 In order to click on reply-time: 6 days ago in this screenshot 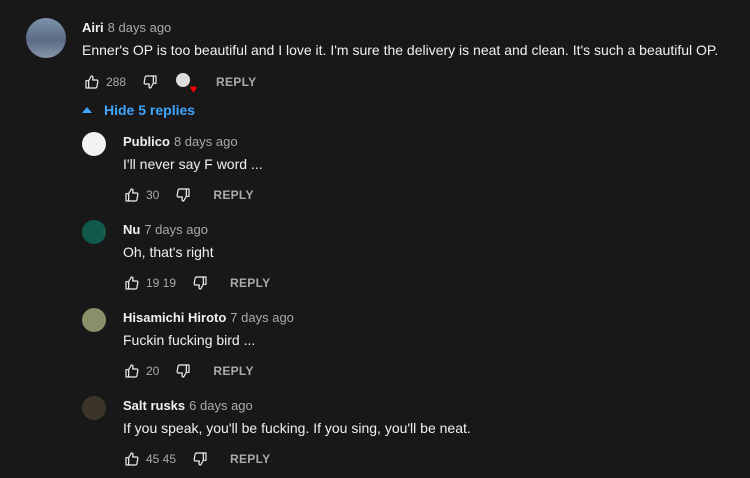, I will do `click(221, 405)`.